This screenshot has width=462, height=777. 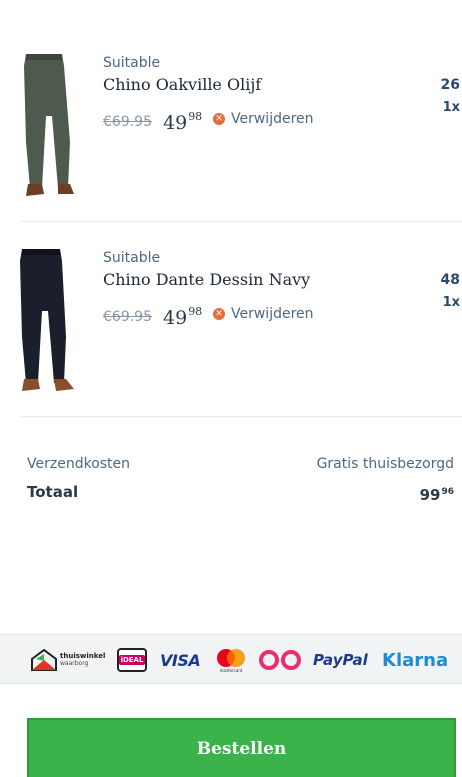 I want to click on mastercard-text: mastercard, so click(x=231, y=670).